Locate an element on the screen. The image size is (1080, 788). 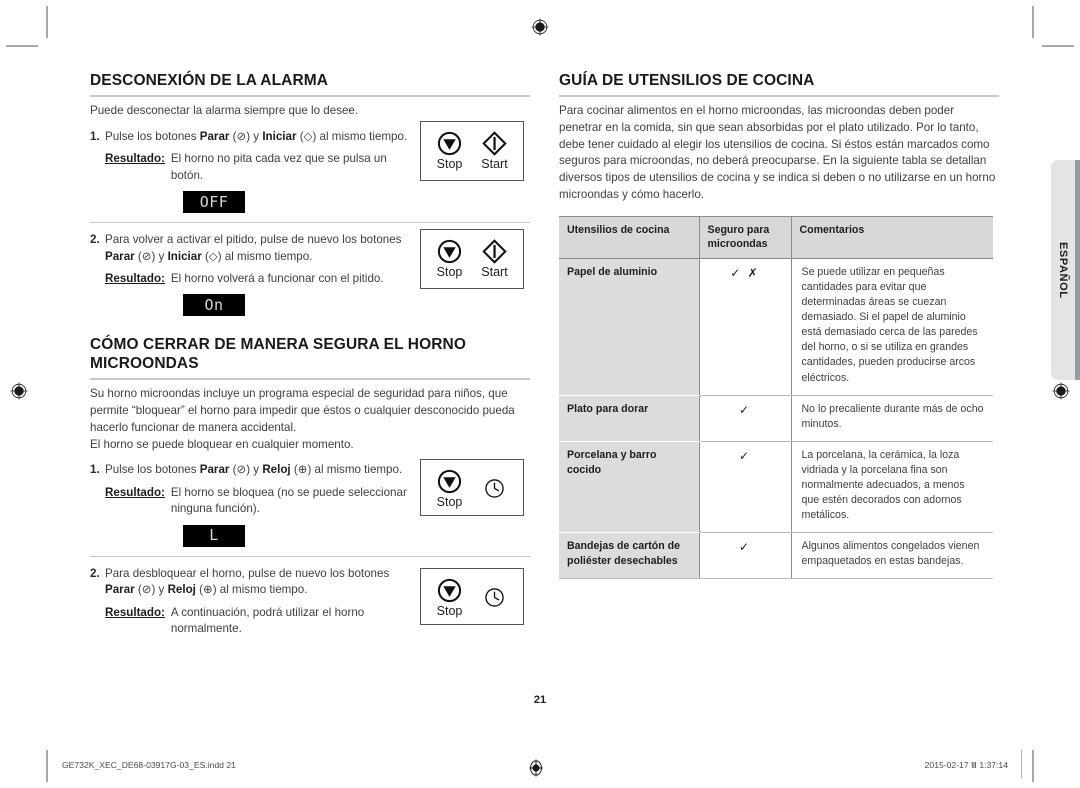
page-title-guia-utensilios: GUÍA DE UTENSILIOS DE COCINA is located at coordinates (779, 84).